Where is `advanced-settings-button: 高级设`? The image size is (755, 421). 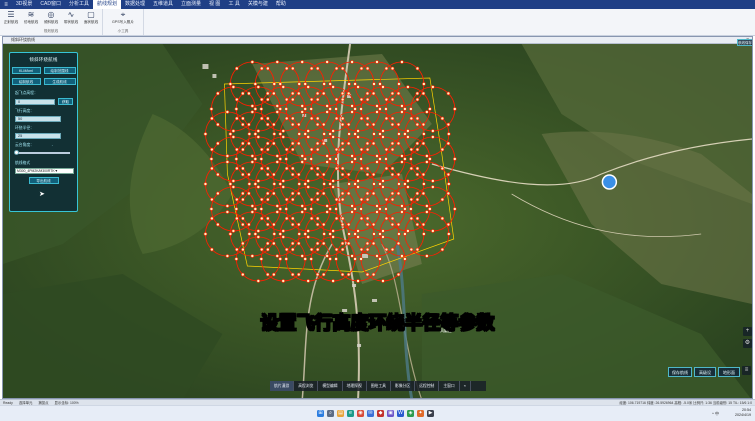
advanced-settings-button: 高级设 is located at coordinates (705, 372).